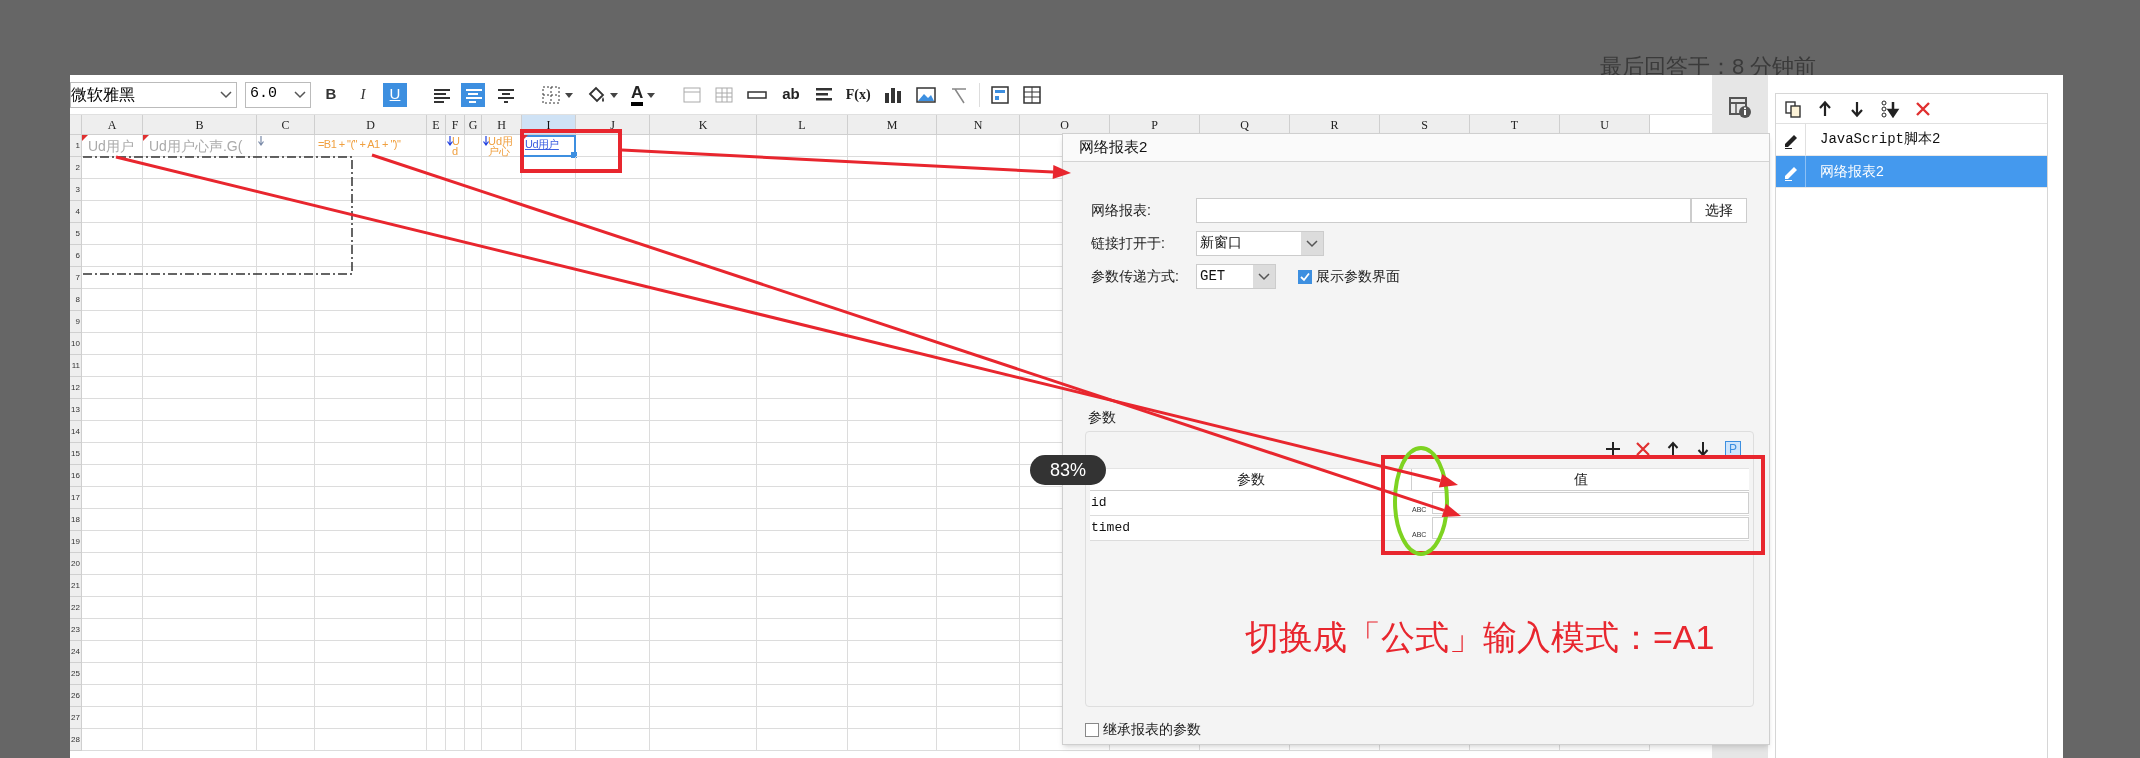  I want to click on column-header: B, so click(200, 125).